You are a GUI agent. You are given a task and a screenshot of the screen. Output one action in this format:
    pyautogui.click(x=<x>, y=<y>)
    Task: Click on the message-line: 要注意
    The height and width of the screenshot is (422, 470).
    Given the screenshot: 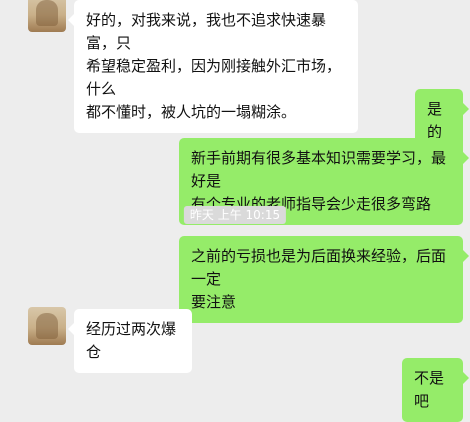 What is the action you would take?
    pyautogui.click(x=214, y=302)
    